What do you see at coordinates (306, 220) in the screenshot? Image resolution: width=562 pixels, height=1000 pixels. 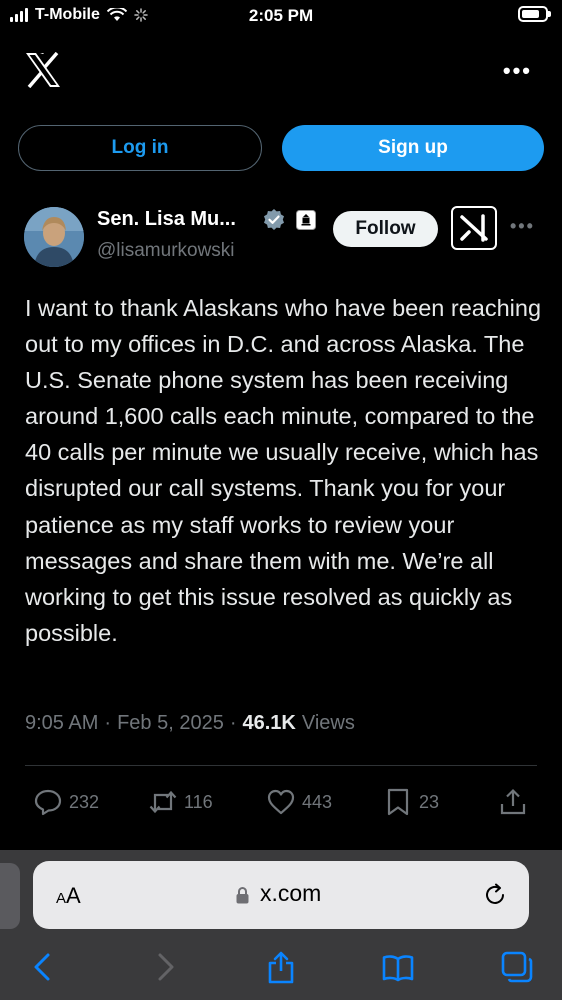 I see `government-badge-icon` at bounding box center [306, 220].